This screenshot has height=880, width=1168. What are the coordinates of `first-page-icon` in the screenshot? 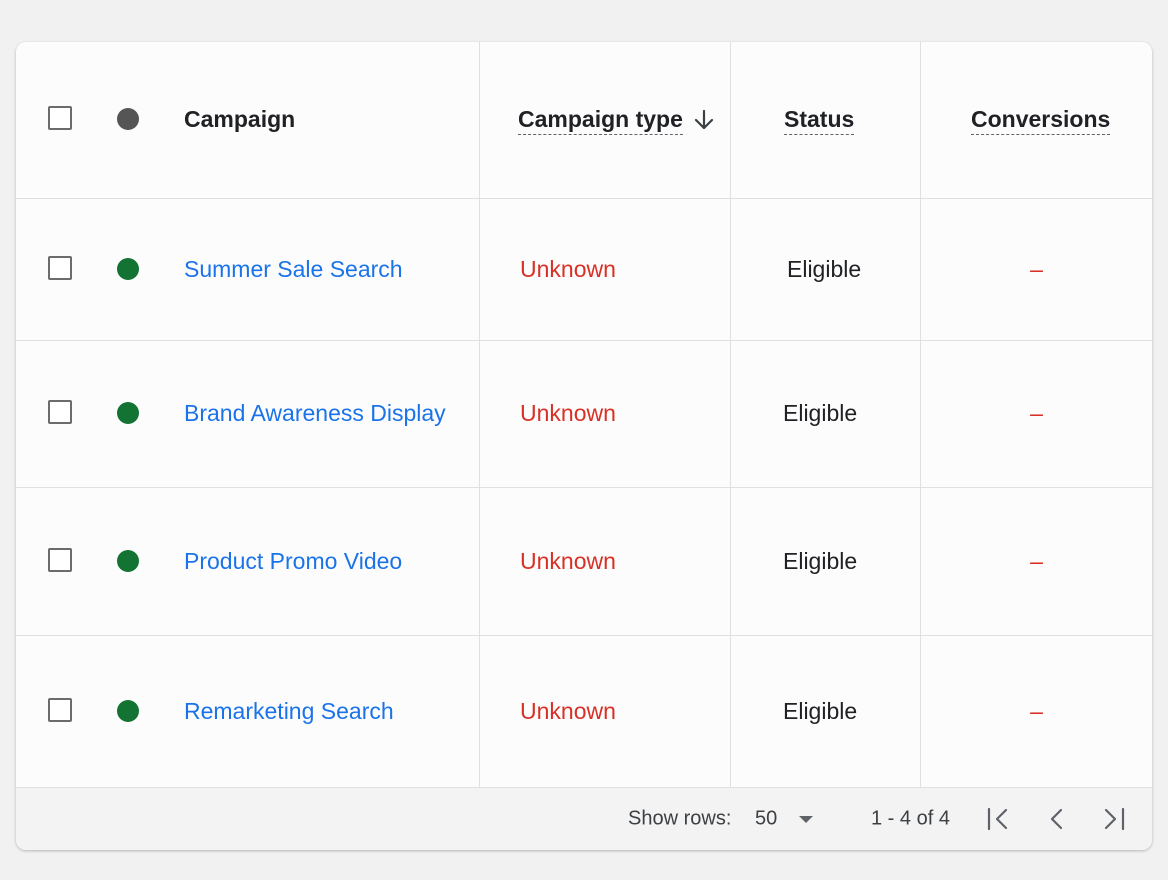 It's located at (998, 819).